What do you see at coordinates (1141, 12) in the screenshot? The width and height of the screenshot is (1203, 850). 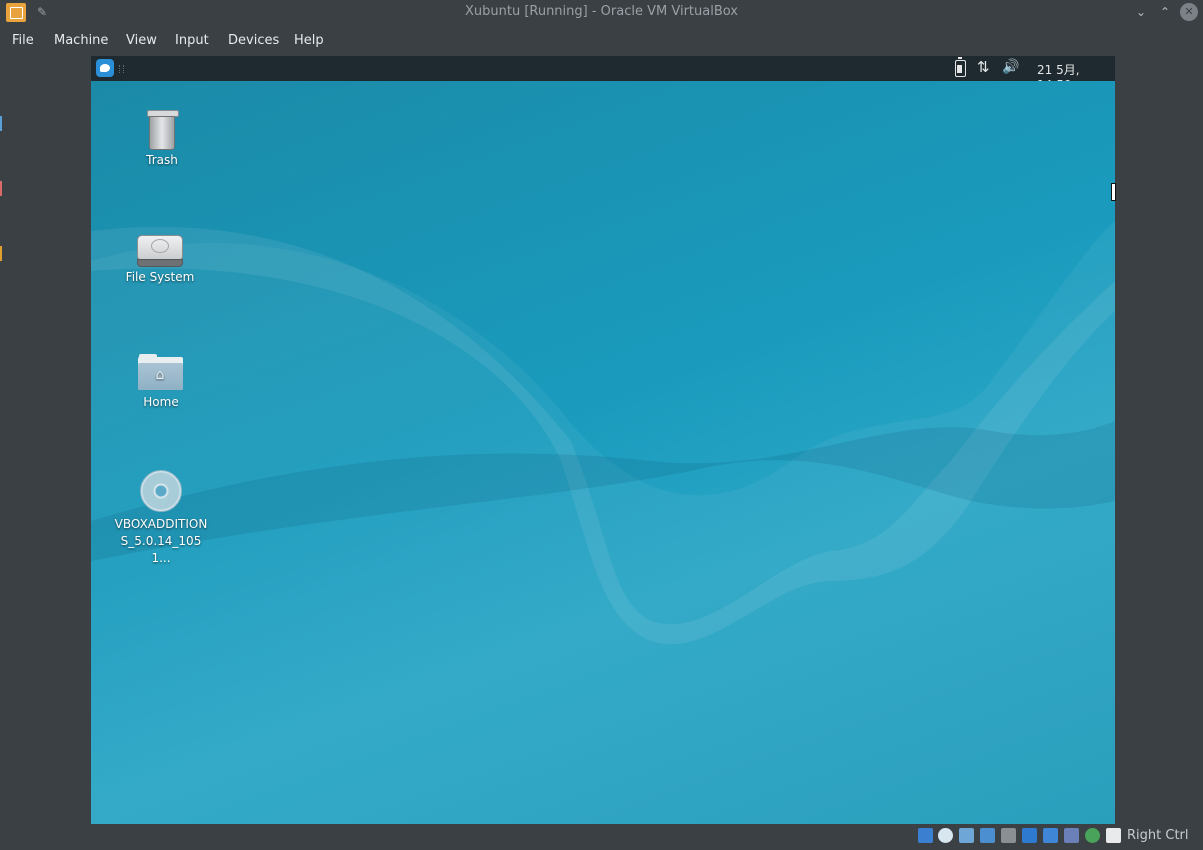 I see `minimize-button: ⌄` at bounding box center [1141, 12].